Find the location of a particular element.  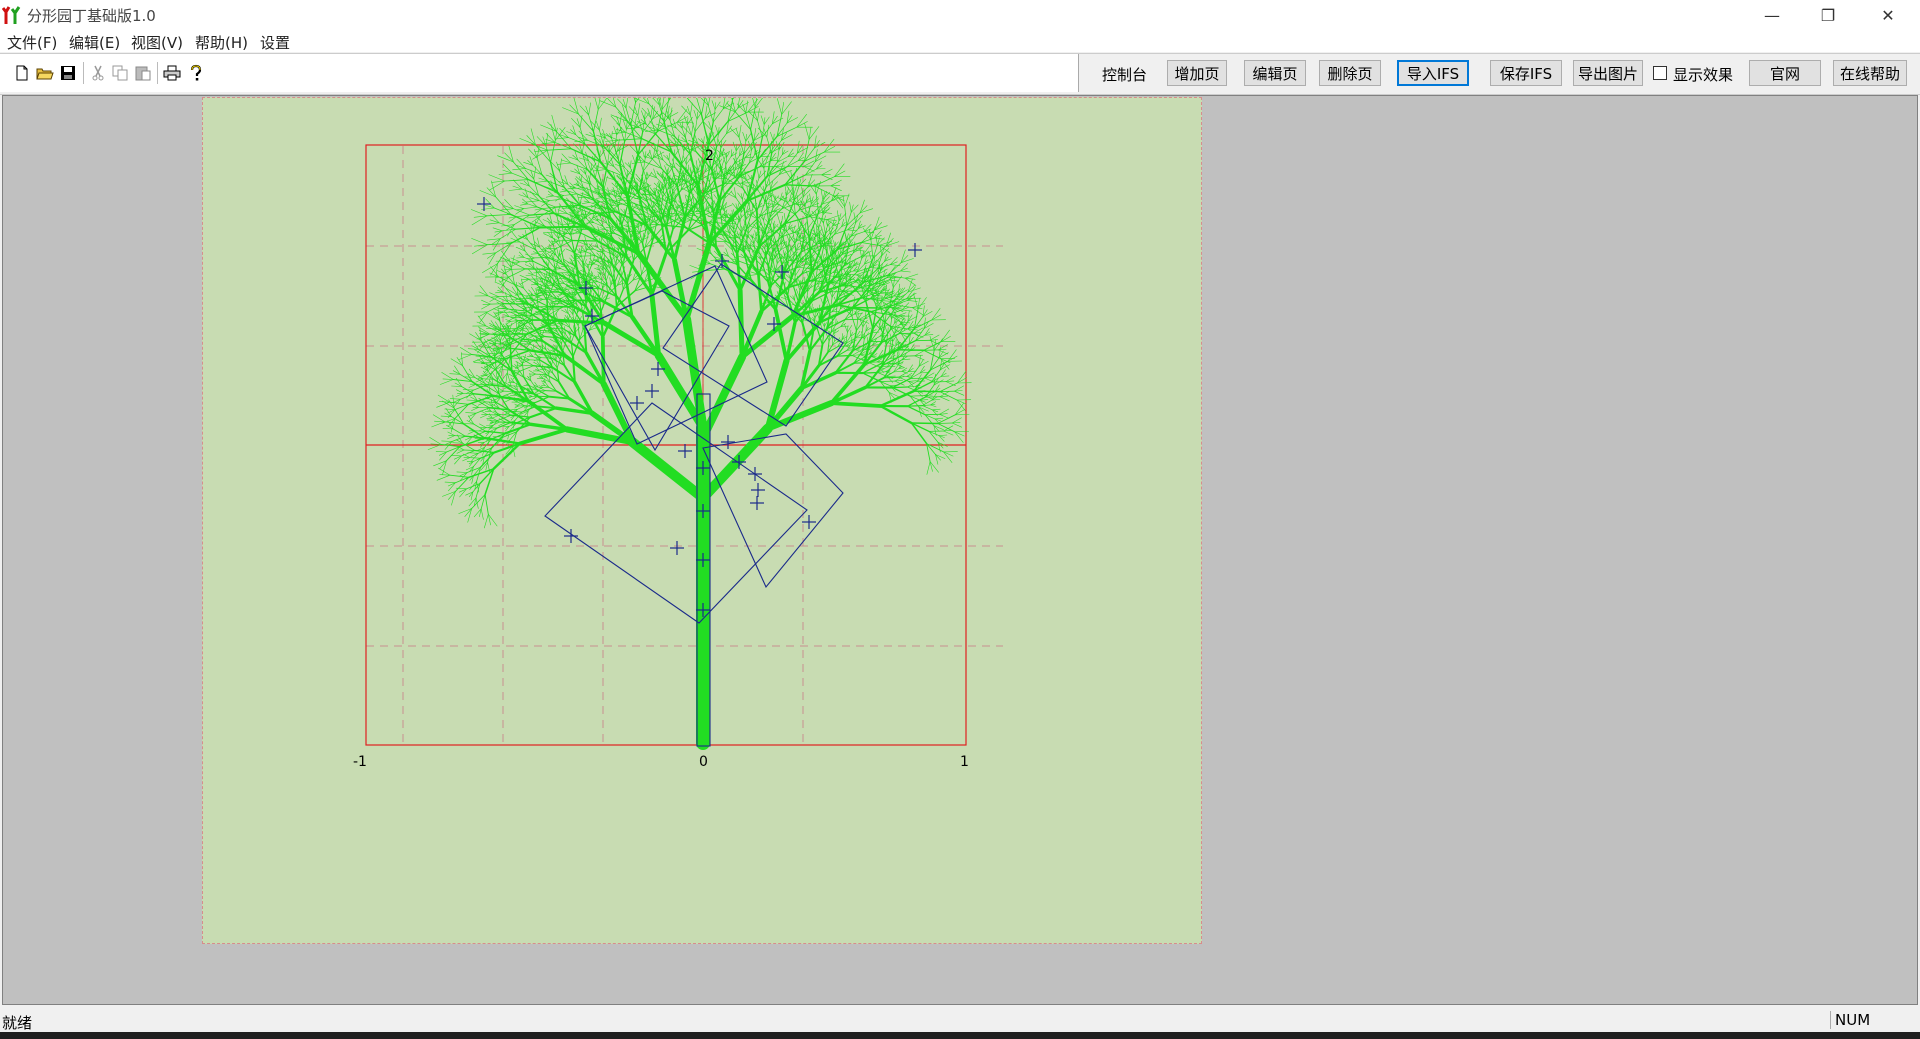

menu-edit: 编辑(E) is located at coordinates (94, 42).